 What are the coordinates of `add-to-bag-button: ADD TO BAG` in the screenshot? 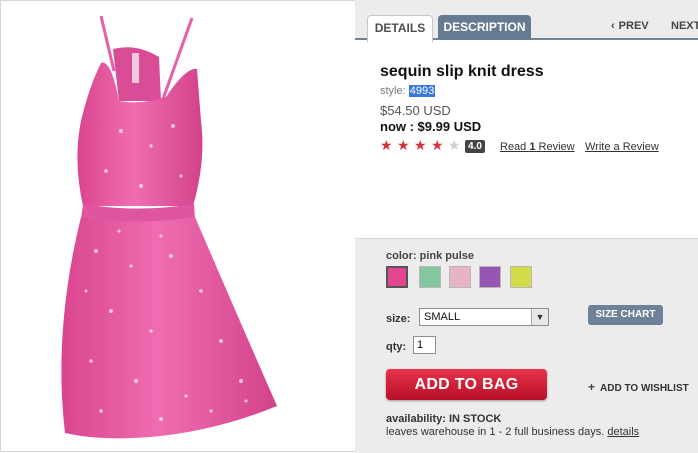 It's located at (466, 384).